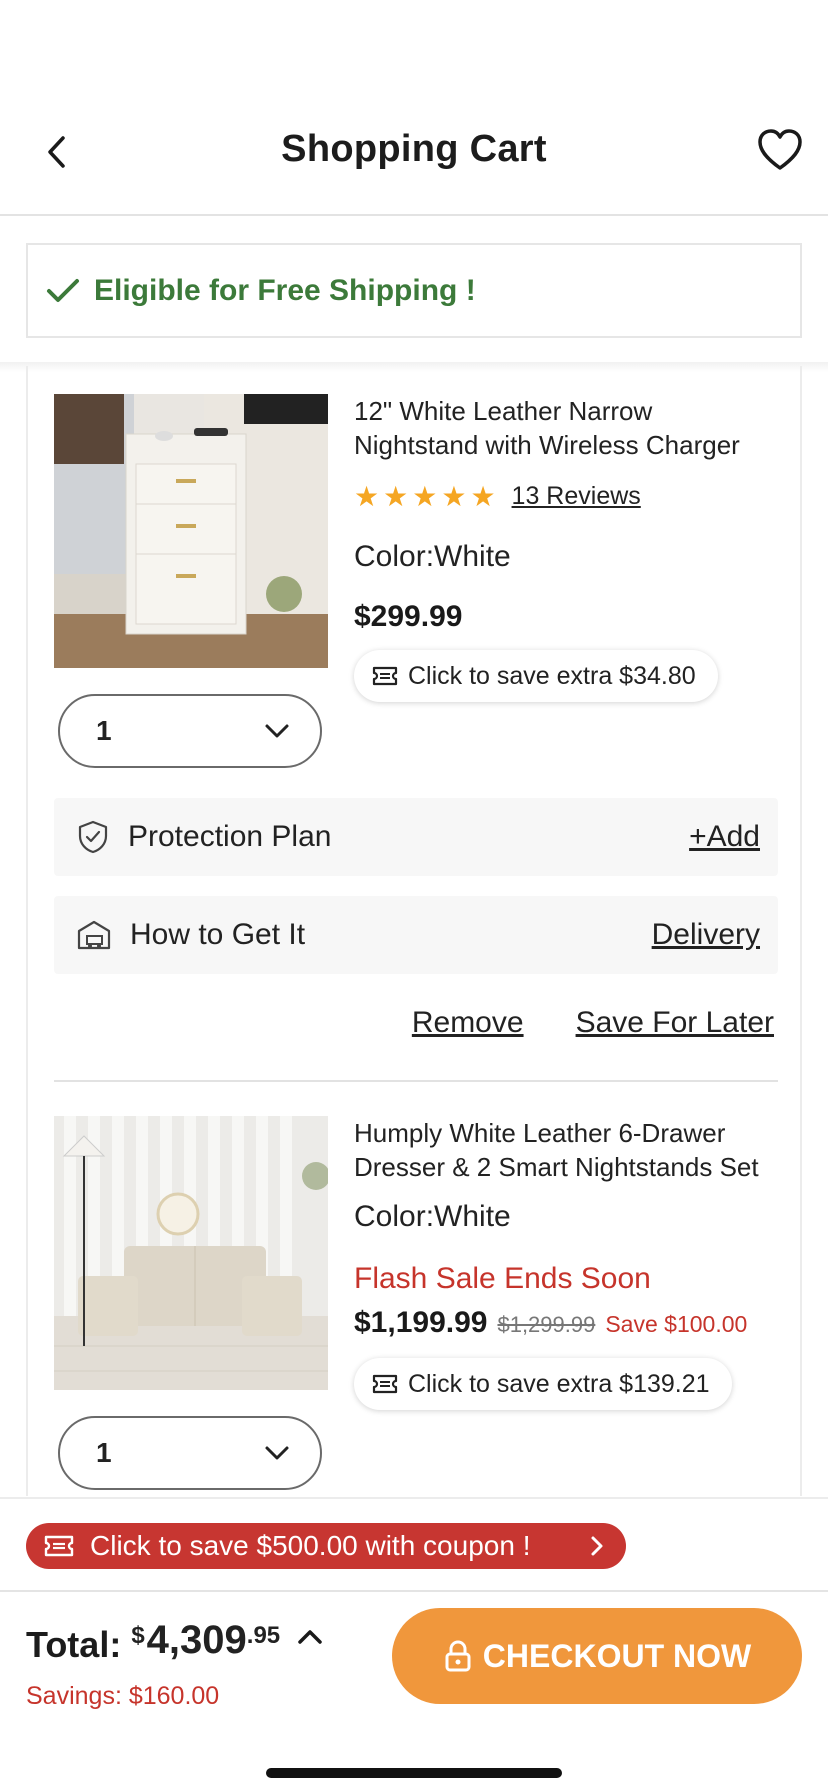 This screenshot has height=1792, width=828. What do you see at coordinates (414, 149) in the screenshot?
I see `page-title: Shopping Cart` at bounding box center [414, 149].